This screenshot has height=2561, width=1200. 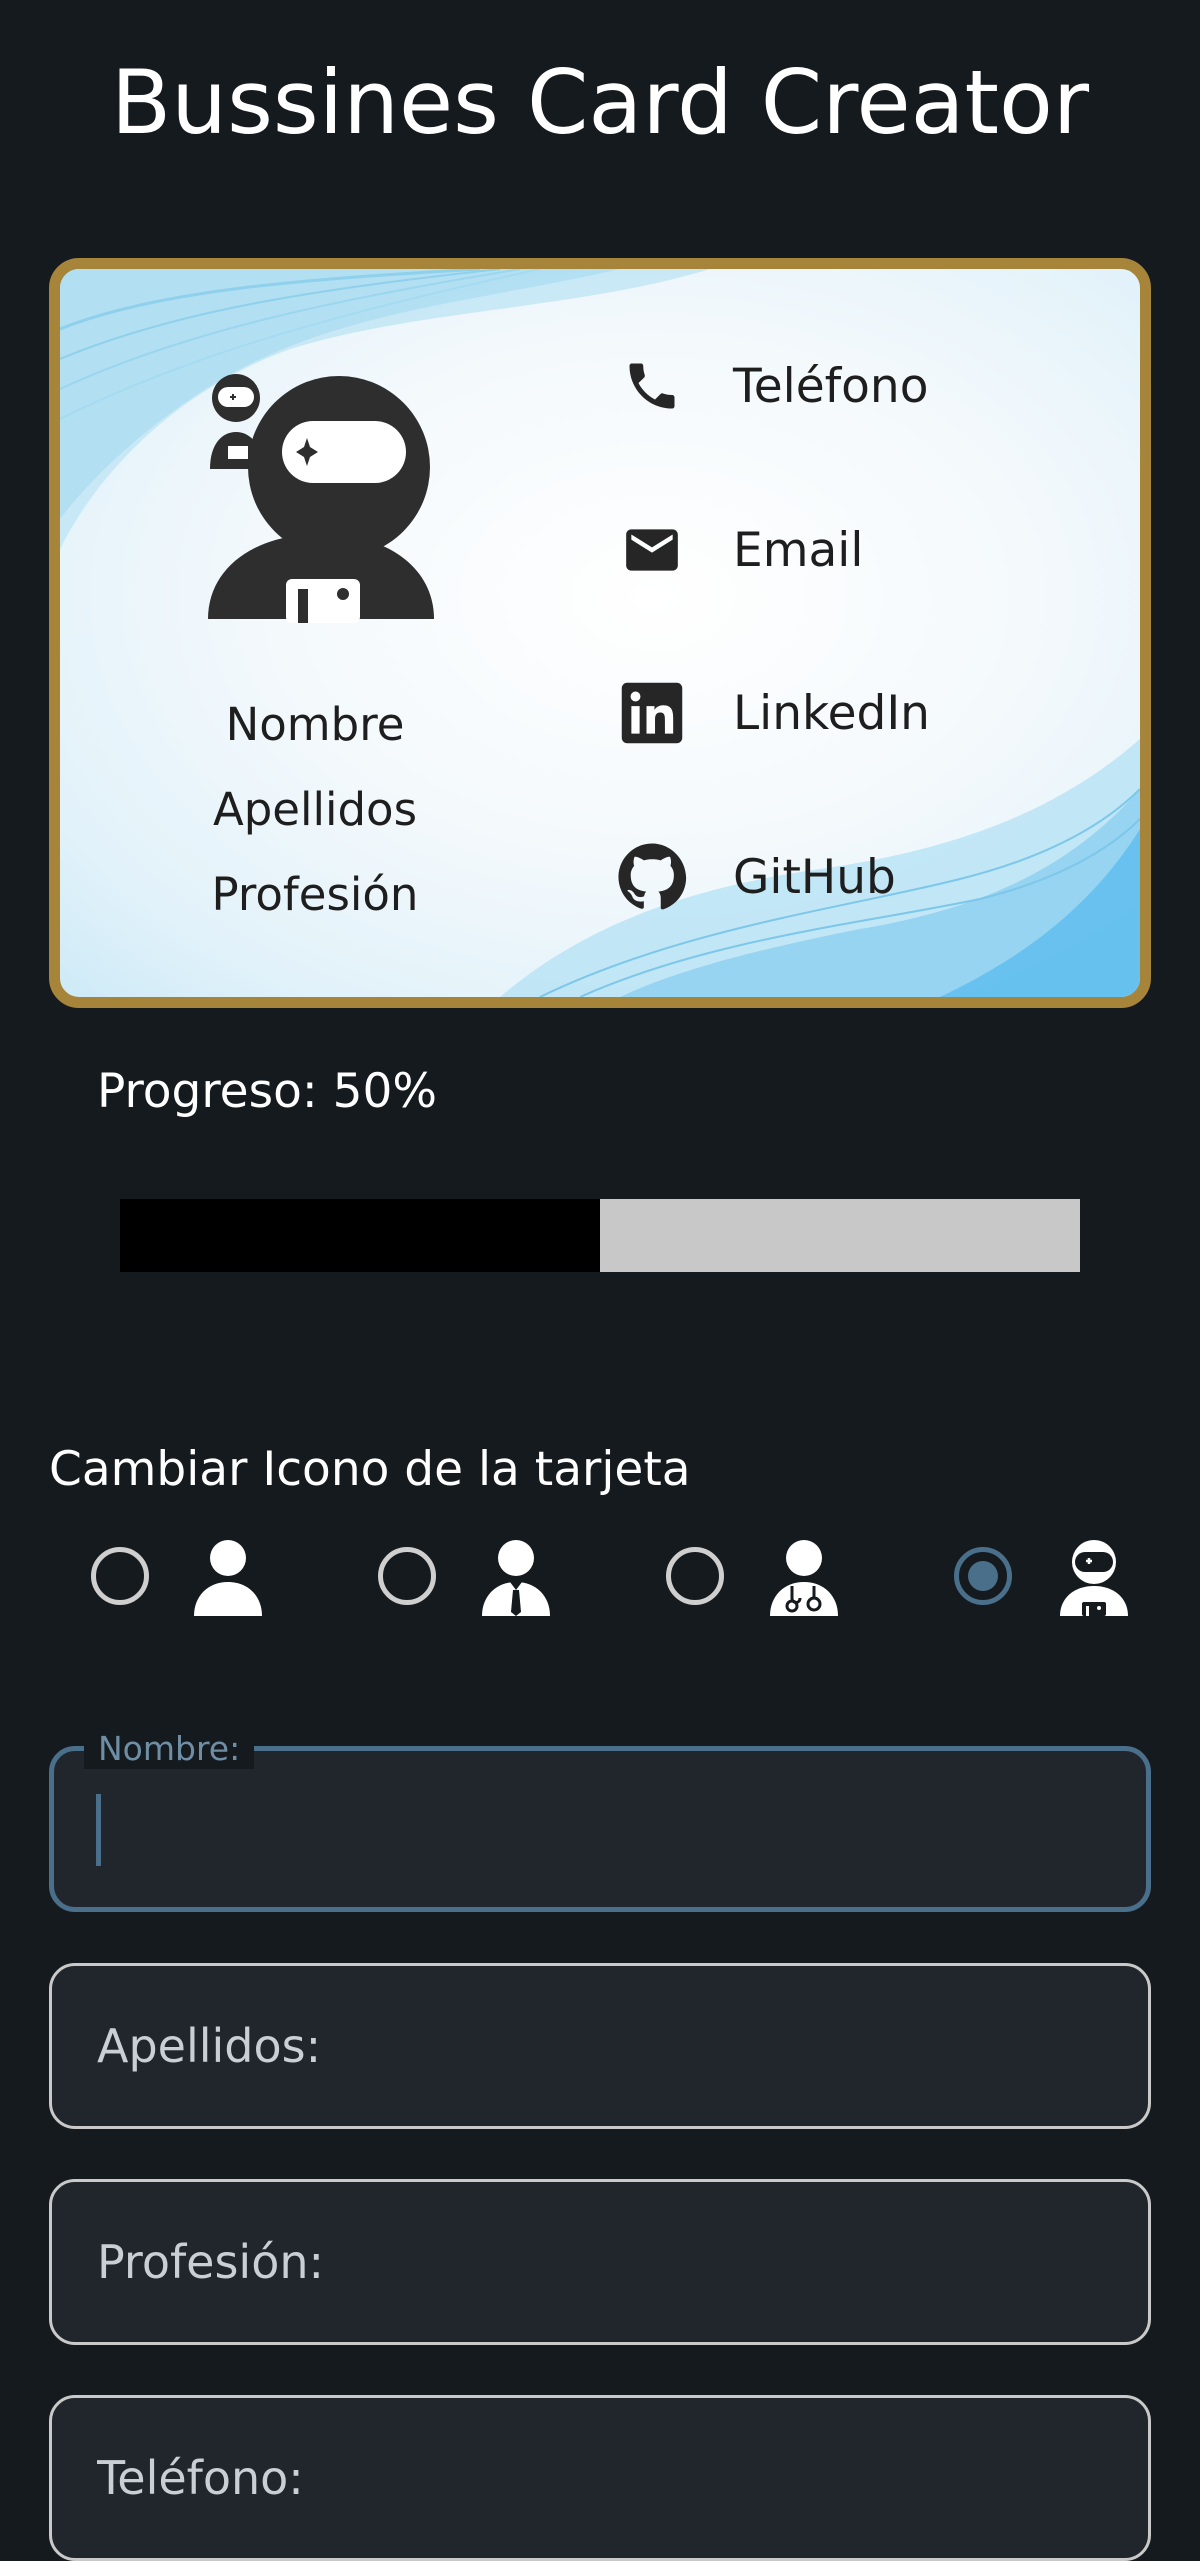 I want to click on github-icon, so click(x=652, y=877).